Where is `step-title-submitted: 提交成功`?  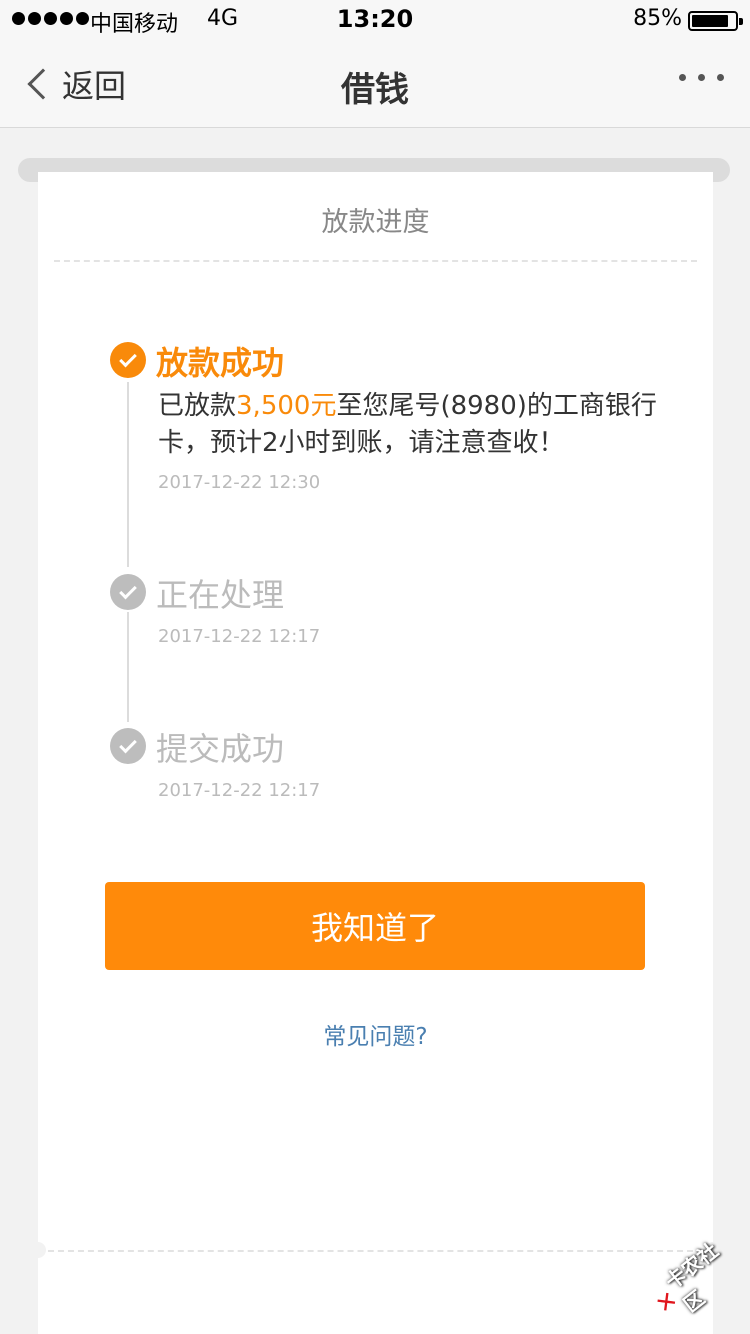 step-title-submitted: 提交成功 is located at coordinates (220, 749).